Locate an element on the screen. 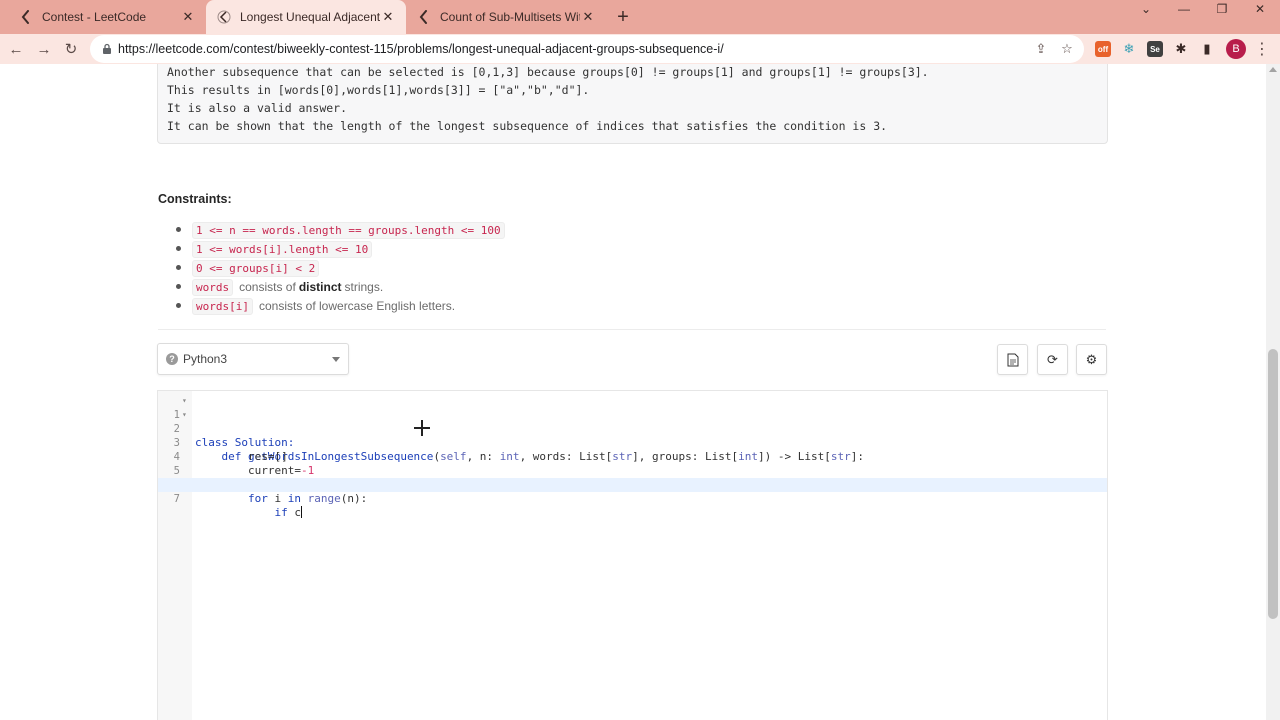 Image resolution: width=1280 pixels, height=720 pixels. constraint-item: 1 <= words[i].length <= 10 is located at coordinates (274, 249).